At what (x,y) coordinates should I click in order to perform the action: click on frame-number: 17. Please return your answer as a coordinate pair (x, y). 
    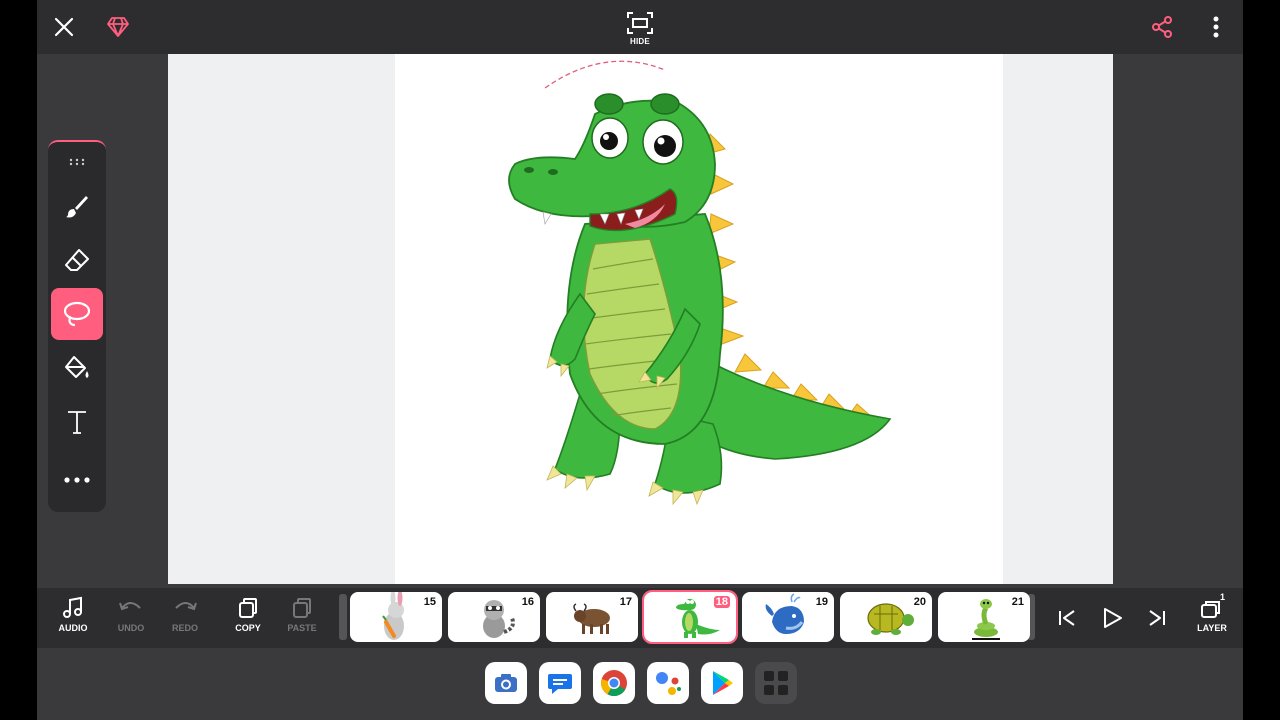
    Looking at the image, I should click on (625, 602).